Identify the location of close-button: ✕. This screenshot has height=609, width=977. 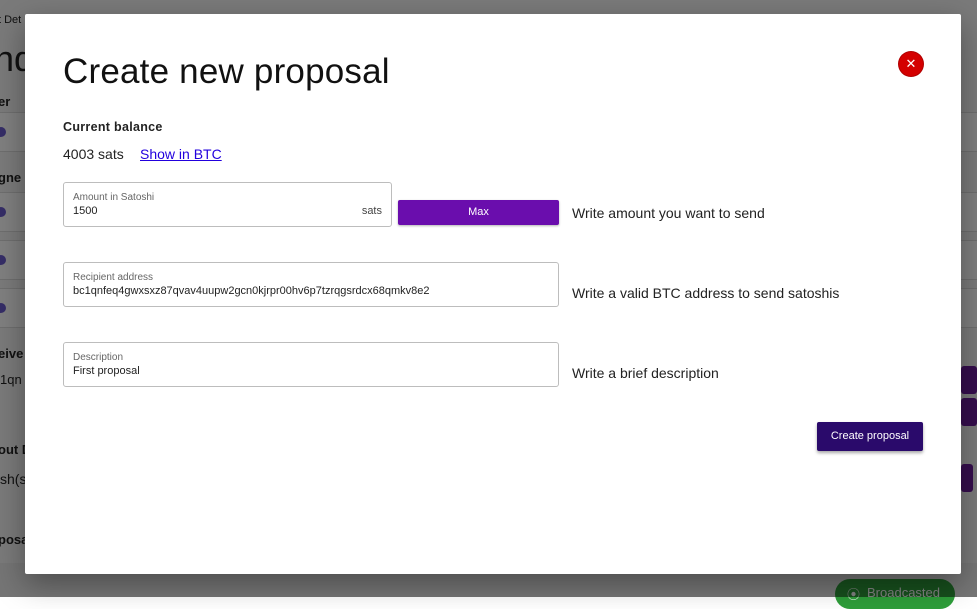
(911, 64).